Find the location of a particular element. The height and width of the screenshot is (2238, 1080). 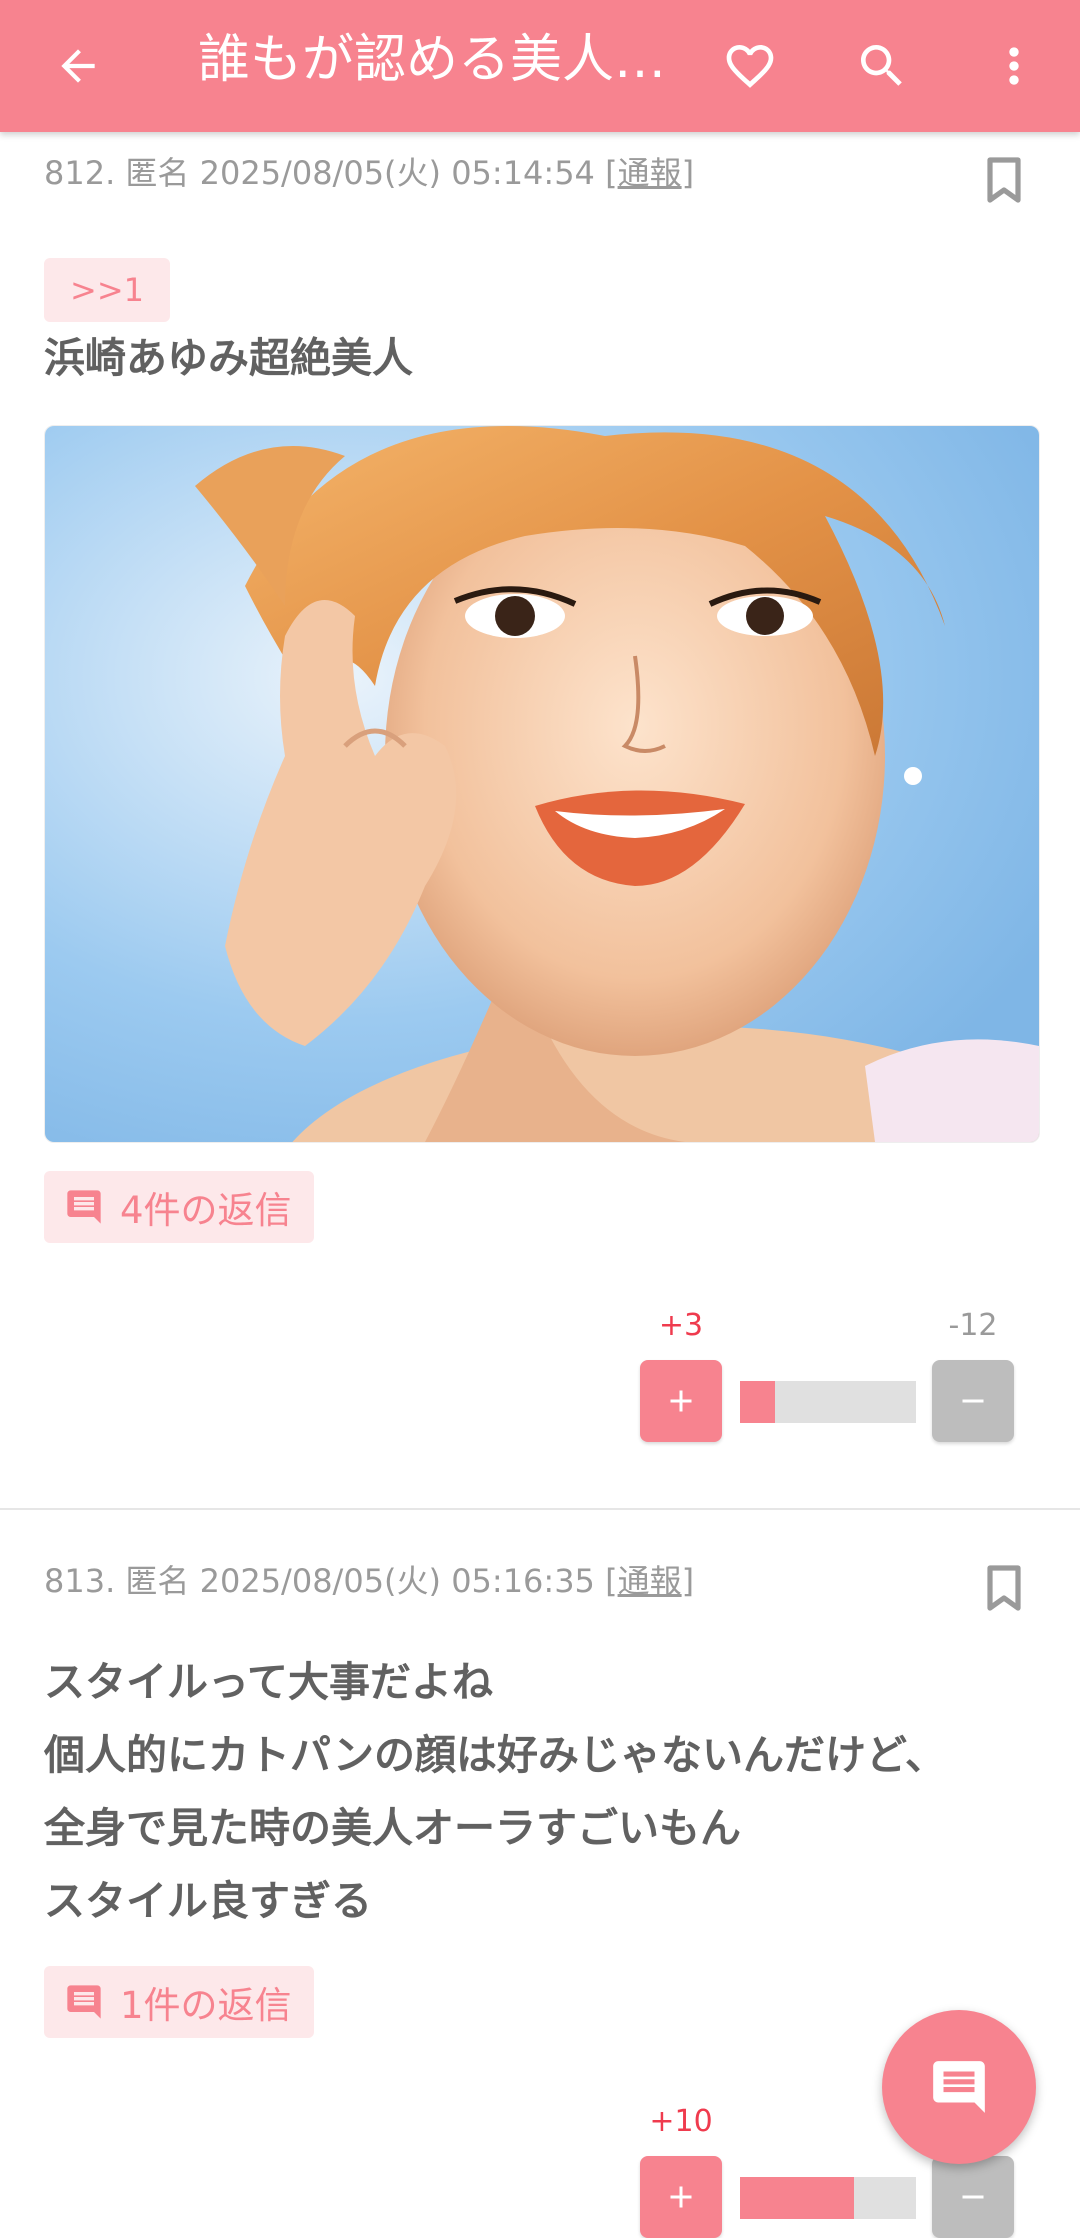

plus-icon is located at coordinates (681, 2197).